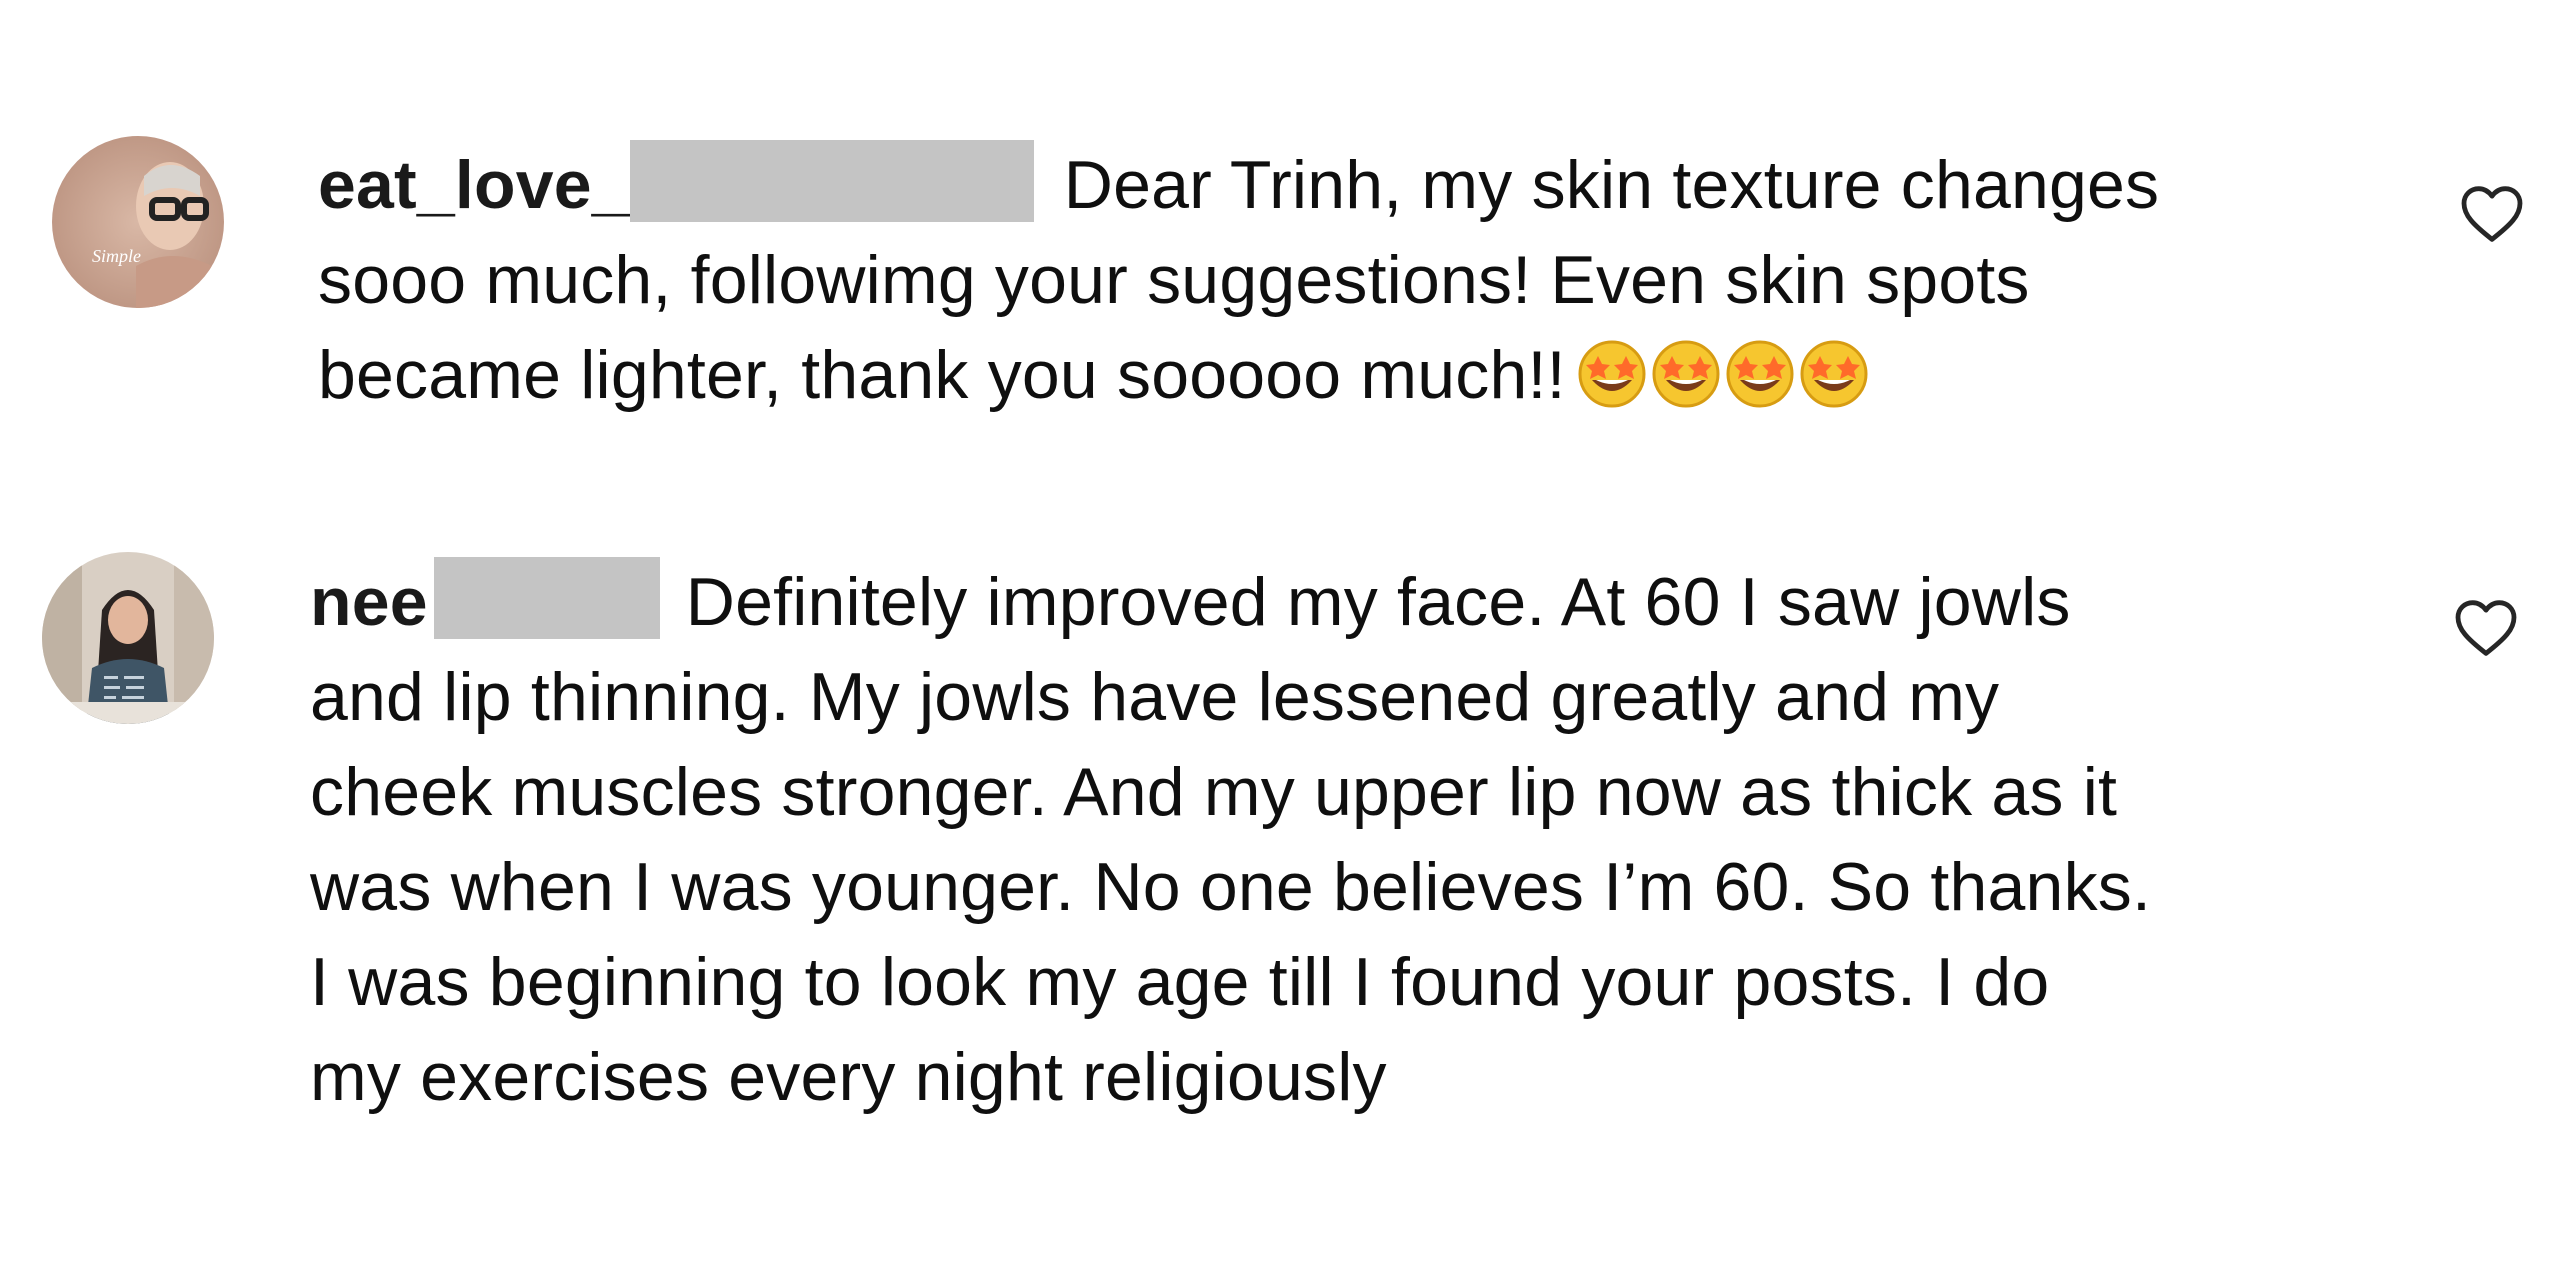 This screenshot has width=2560, height=1280. I want to click on avatar-photo-woman-icon, so click(128, 638).